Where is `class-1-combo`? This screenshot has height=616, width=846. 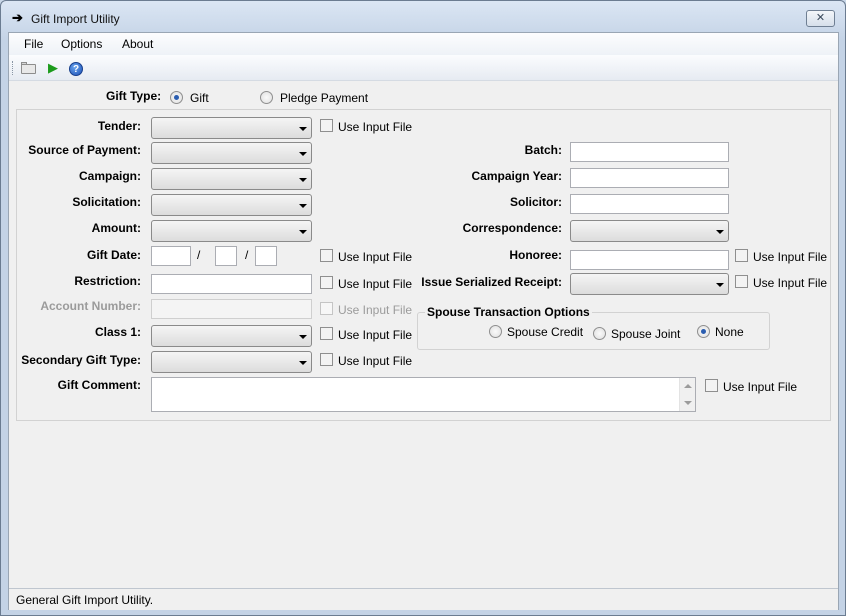
class-1-combo is located at coordinates (231, 336).